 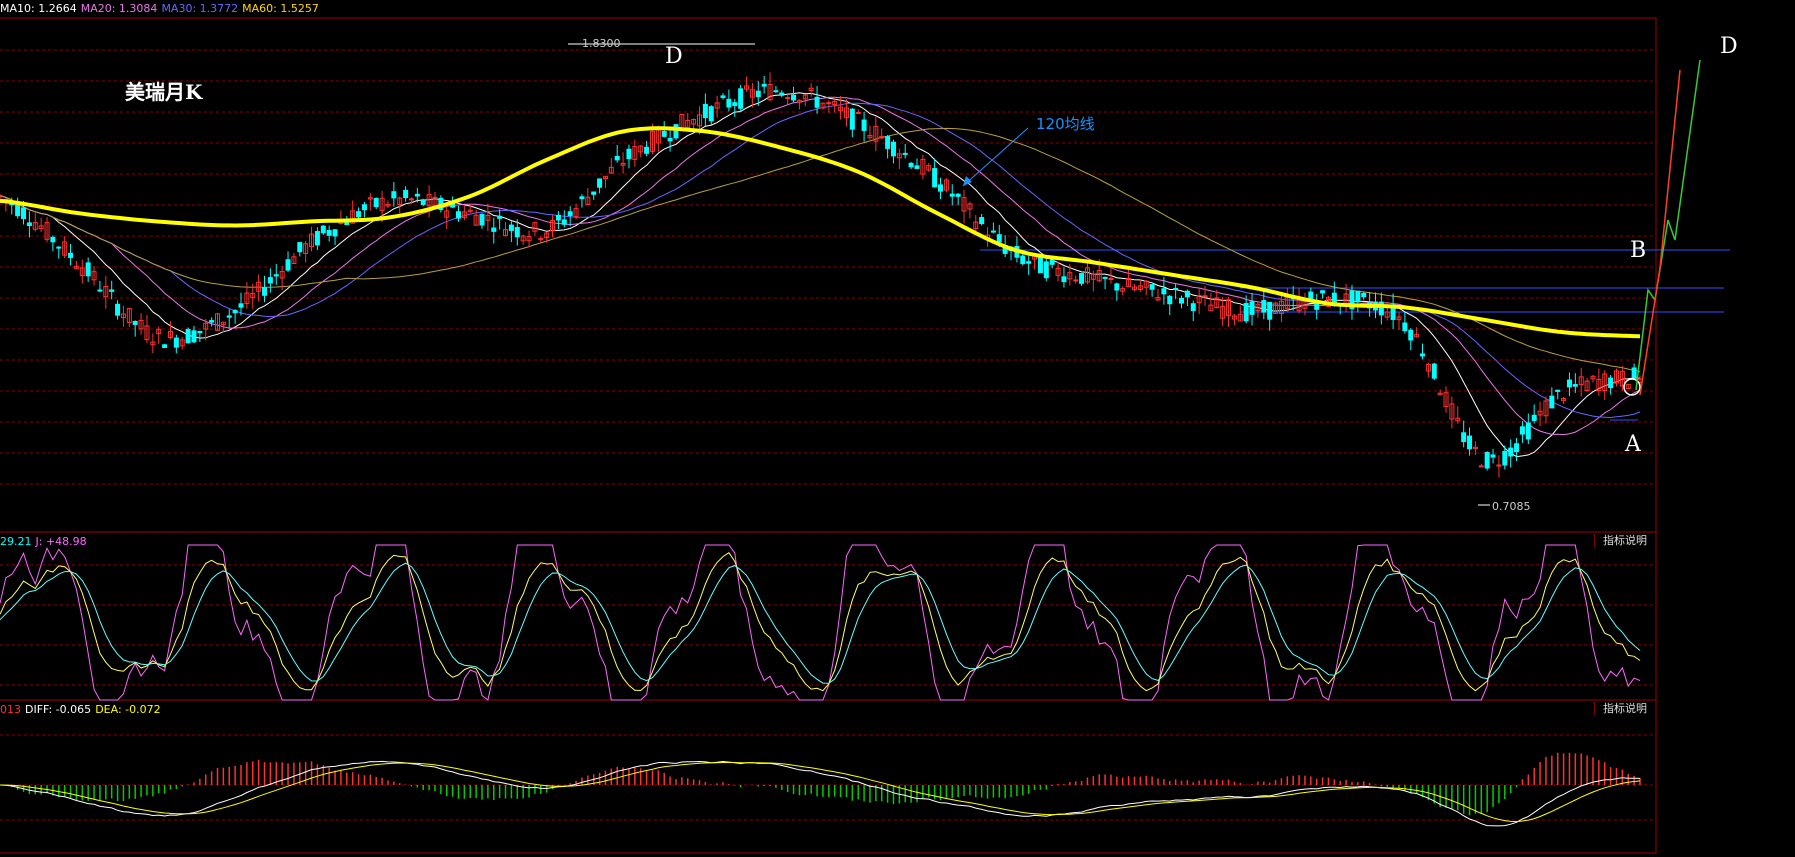 I want to click on macd-legend-item-1: DIFF: -0.065, so click(x=58, y=709).